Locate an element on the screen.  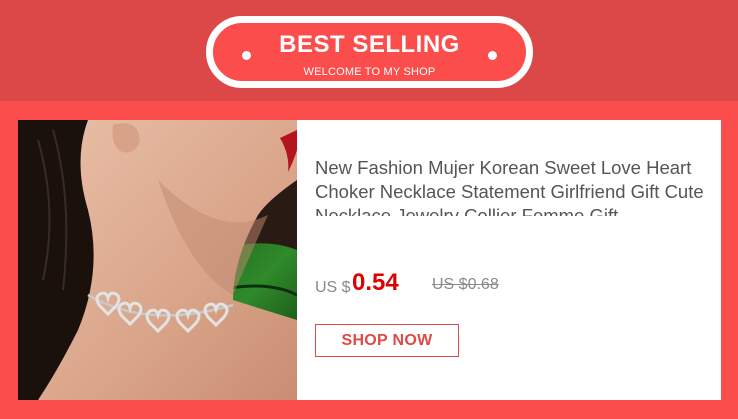
shop-now-button: SHOP NOW is located at coordinates (387, 340).